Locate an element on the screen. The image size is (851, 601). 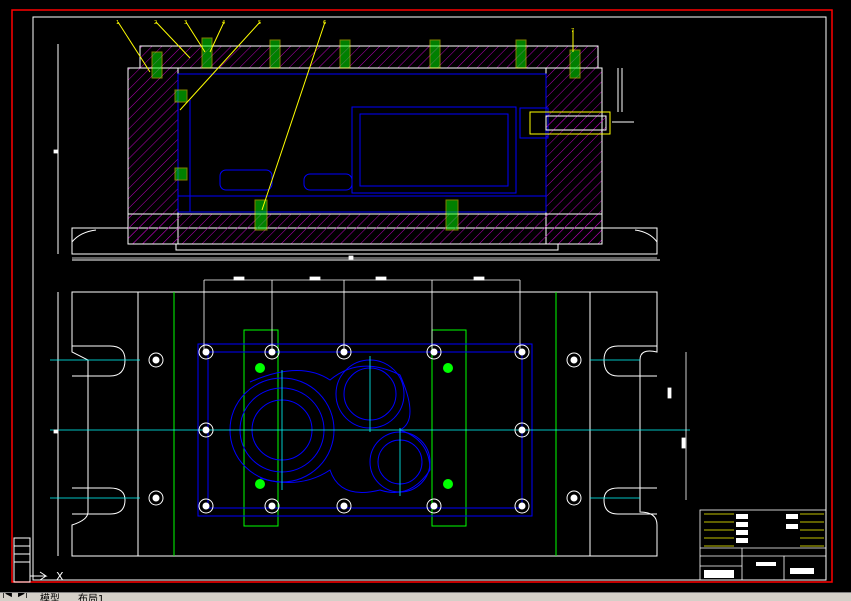
balloon-label: 6 is located at coordinates (324, 23).